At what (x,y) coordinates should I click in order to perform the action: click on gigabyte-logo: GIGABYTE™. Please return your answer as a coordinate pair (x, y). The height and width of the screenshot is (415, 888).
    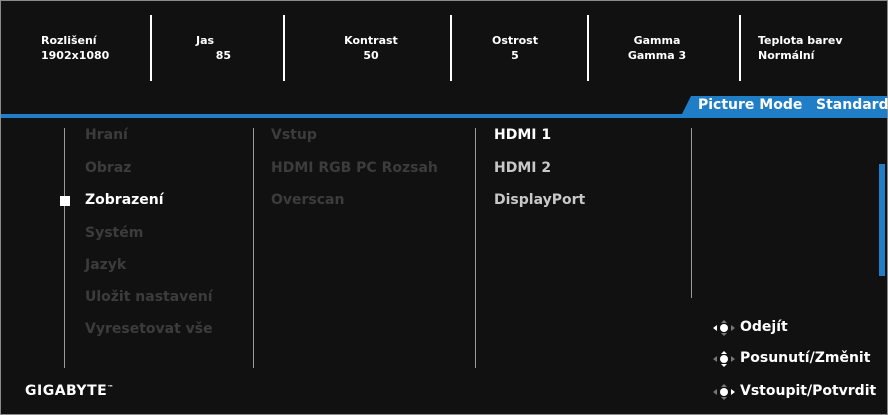
    Looking at the image, I should click on (69, 391).